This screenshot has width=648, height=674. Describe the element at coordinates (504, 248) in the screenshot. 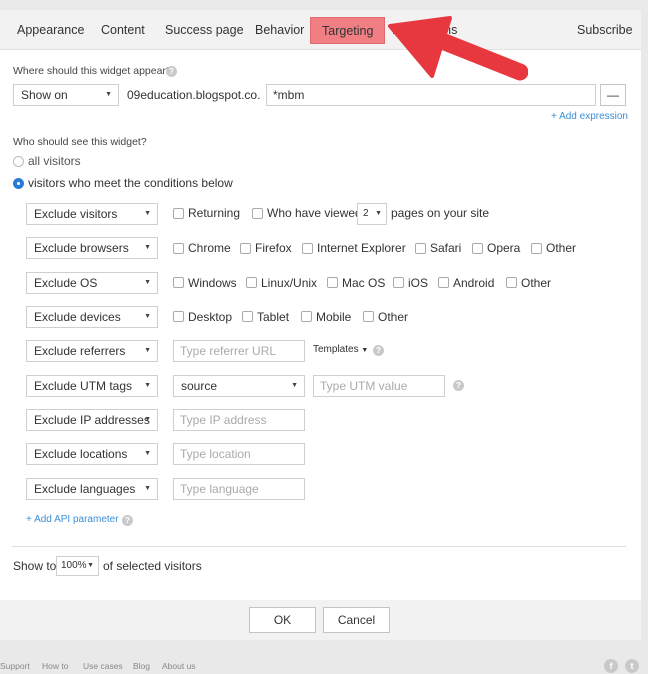

I see `browser-opera-label: Opera` at that location.